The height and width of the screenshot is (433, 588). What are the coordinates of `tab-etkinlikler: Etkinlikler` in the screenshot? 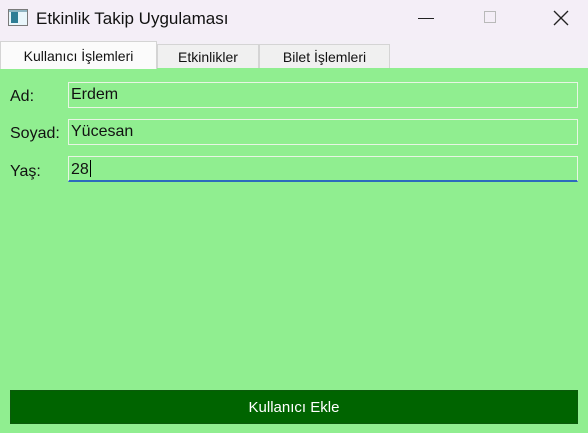 It's located at (208, 56).